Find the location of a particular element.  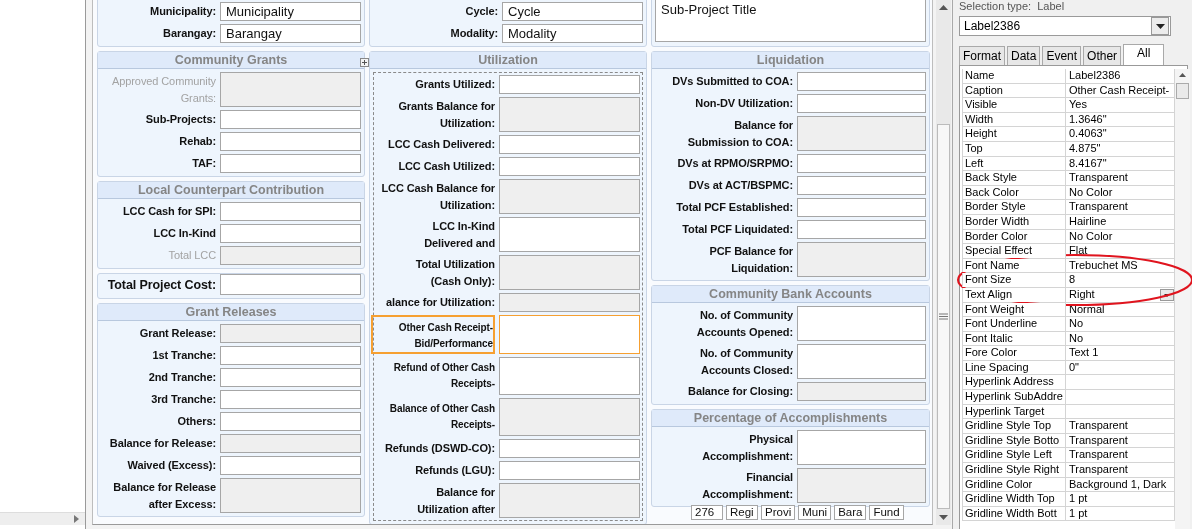

section-header: Percentage of Accomplishments is located at coordinates (790, 418).